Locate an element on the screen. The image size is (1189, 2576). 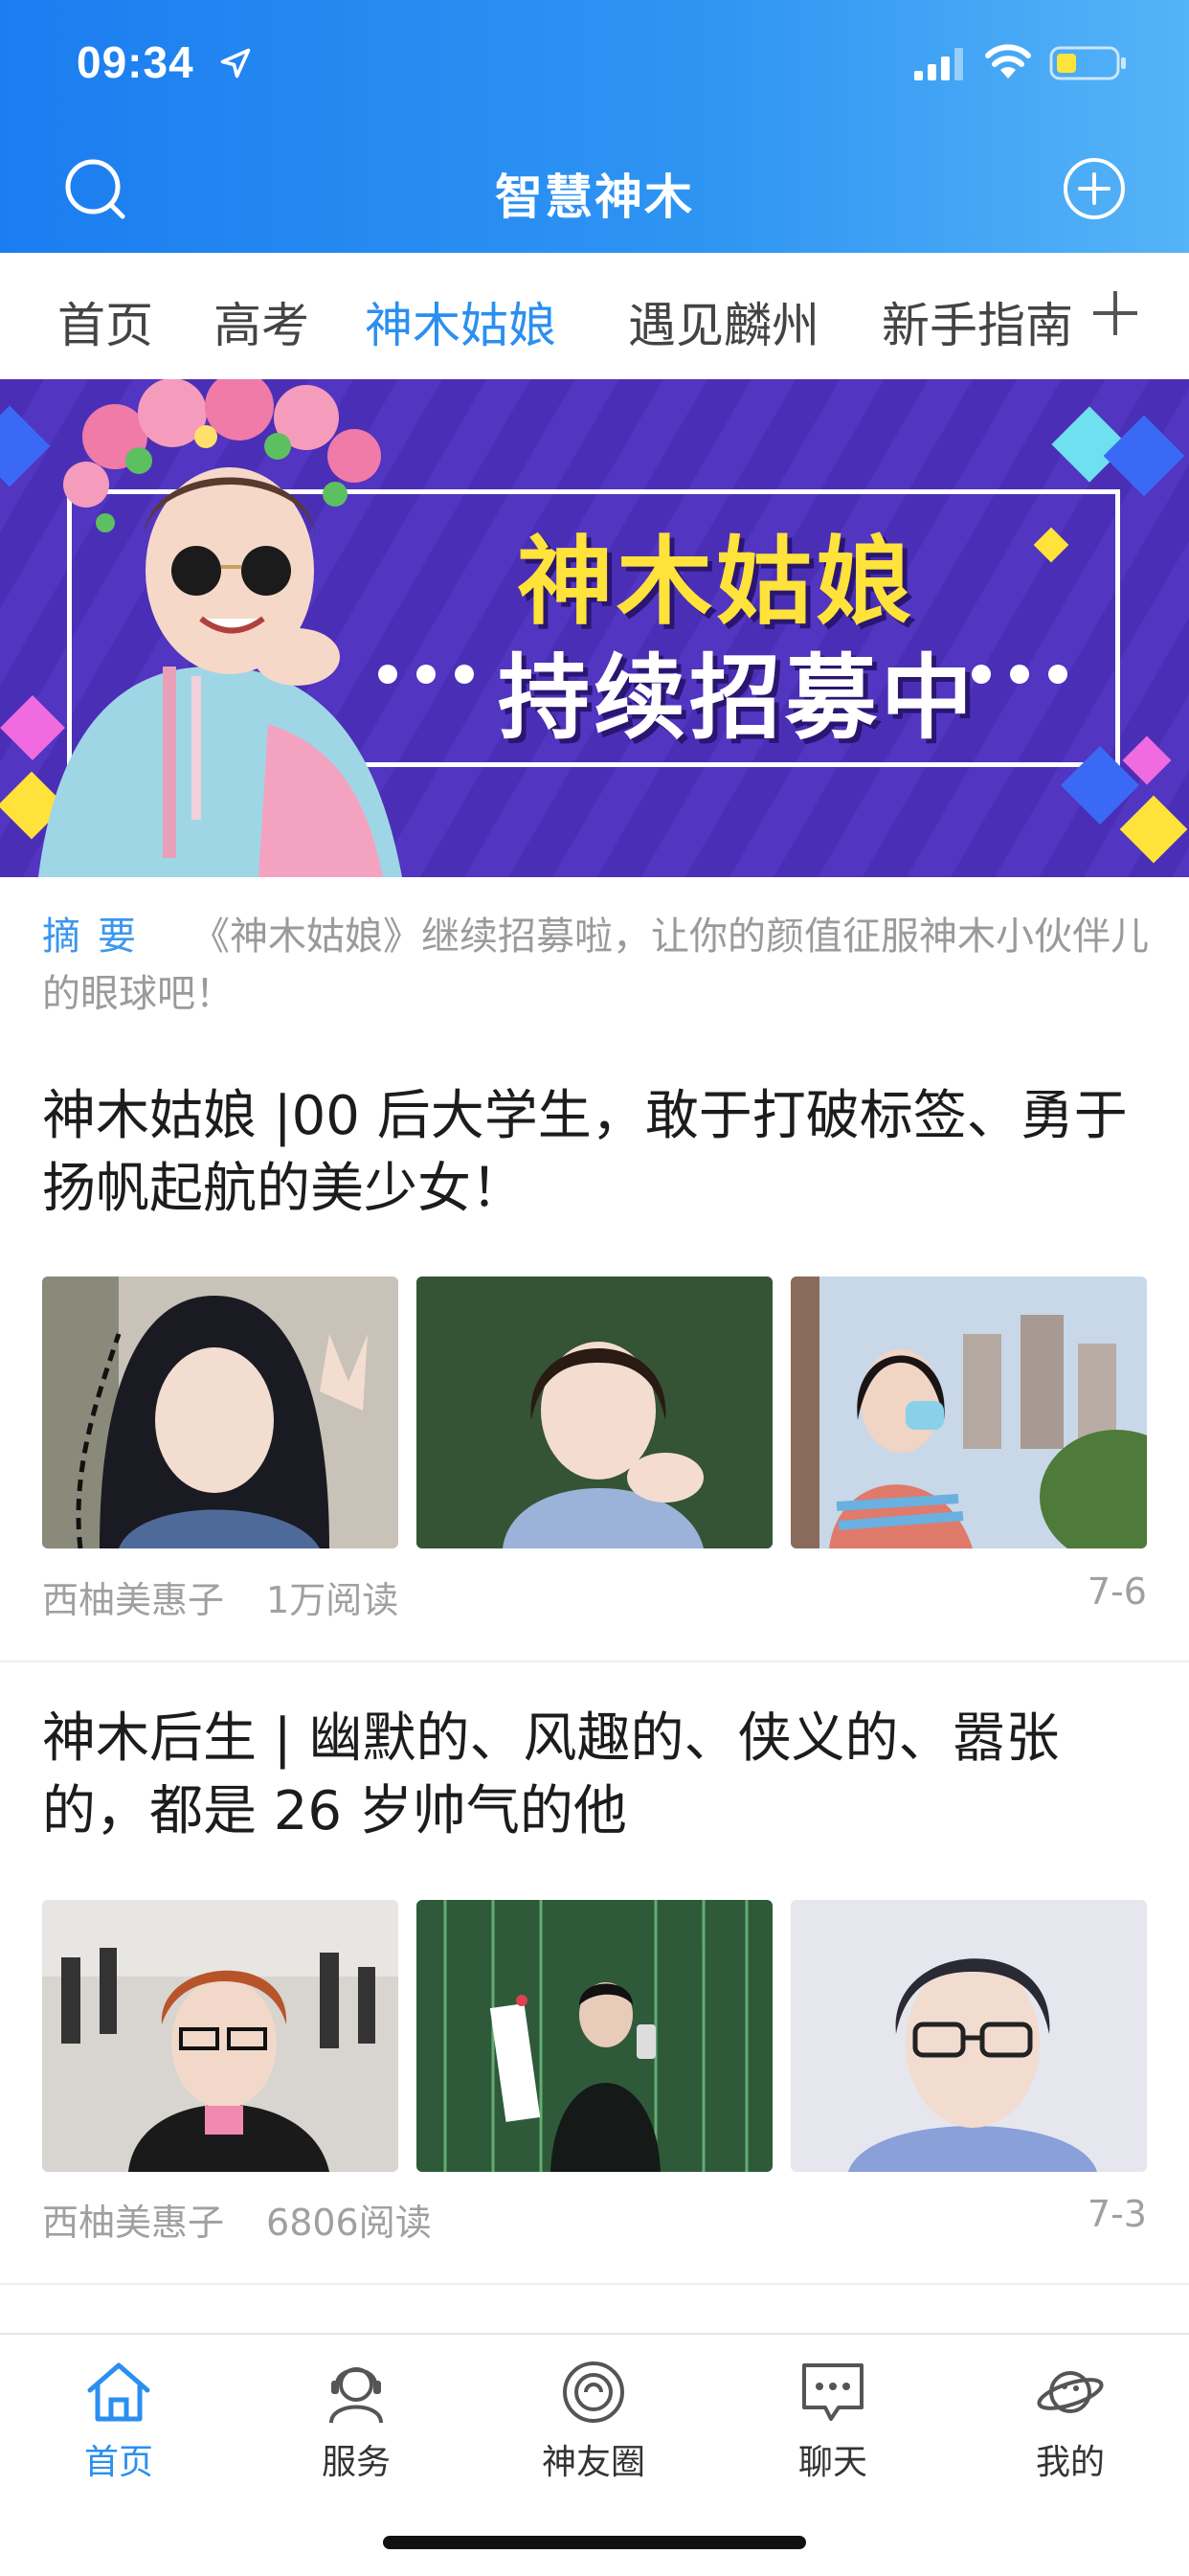
summary: 摘要 《神木姑娘》继续招募啦，让你的颜值征服神木小伙伴儿的眼球吧！ is located at coordinates (597, 965).